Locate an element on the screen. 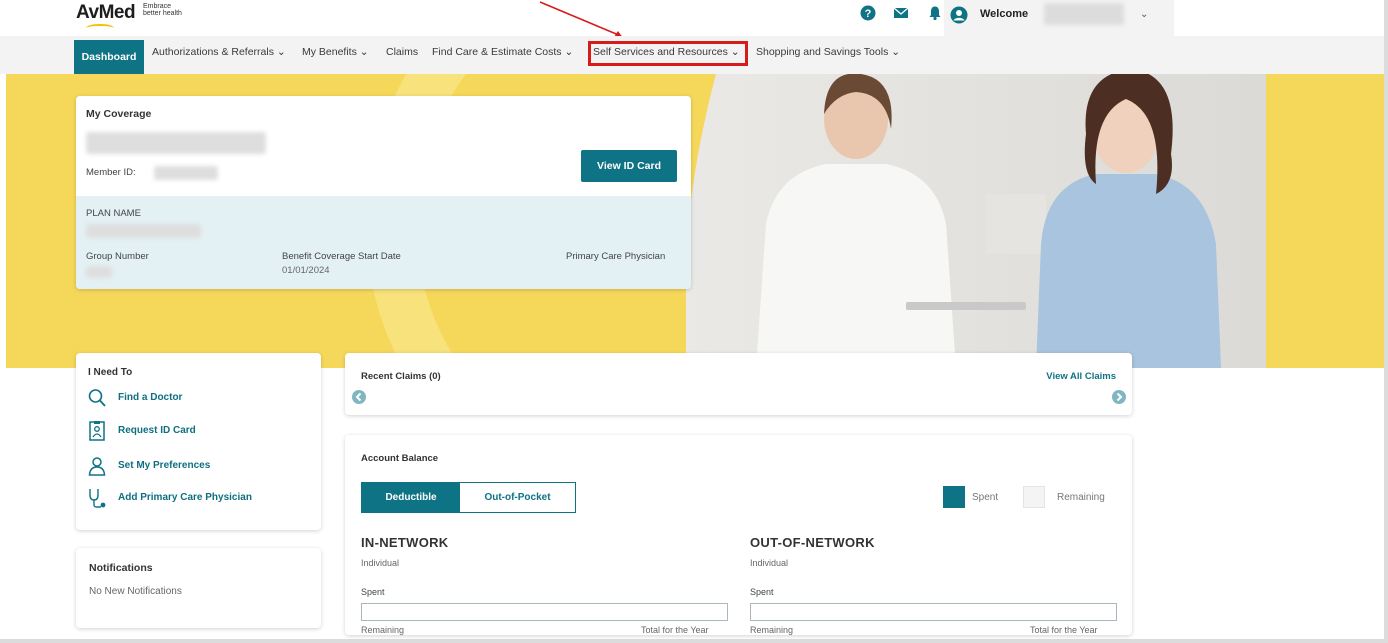 This screenshot has width=1388, height=643. member-id-redacted is located at coordinates (186, 173).